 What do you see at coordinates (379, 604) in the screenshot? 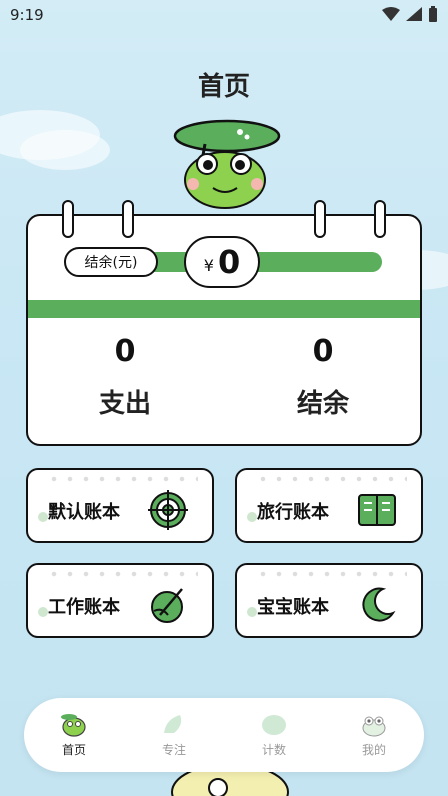
I see `moon-icon` at bounding box center [379, 604].